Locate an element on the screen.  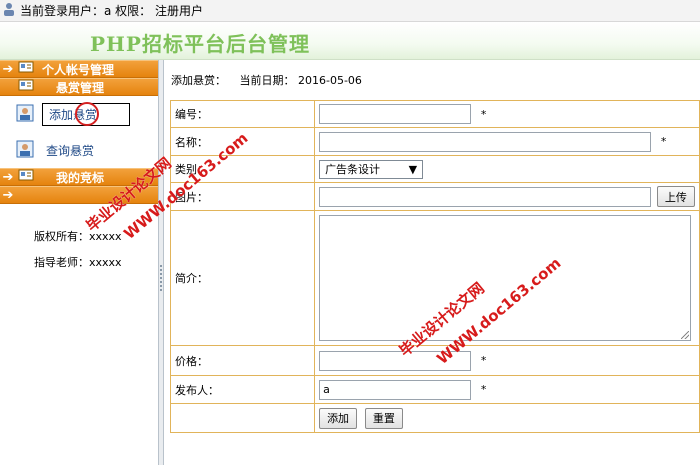
sidebar-section-empty: ➔ is located at coordinates (79, 195).